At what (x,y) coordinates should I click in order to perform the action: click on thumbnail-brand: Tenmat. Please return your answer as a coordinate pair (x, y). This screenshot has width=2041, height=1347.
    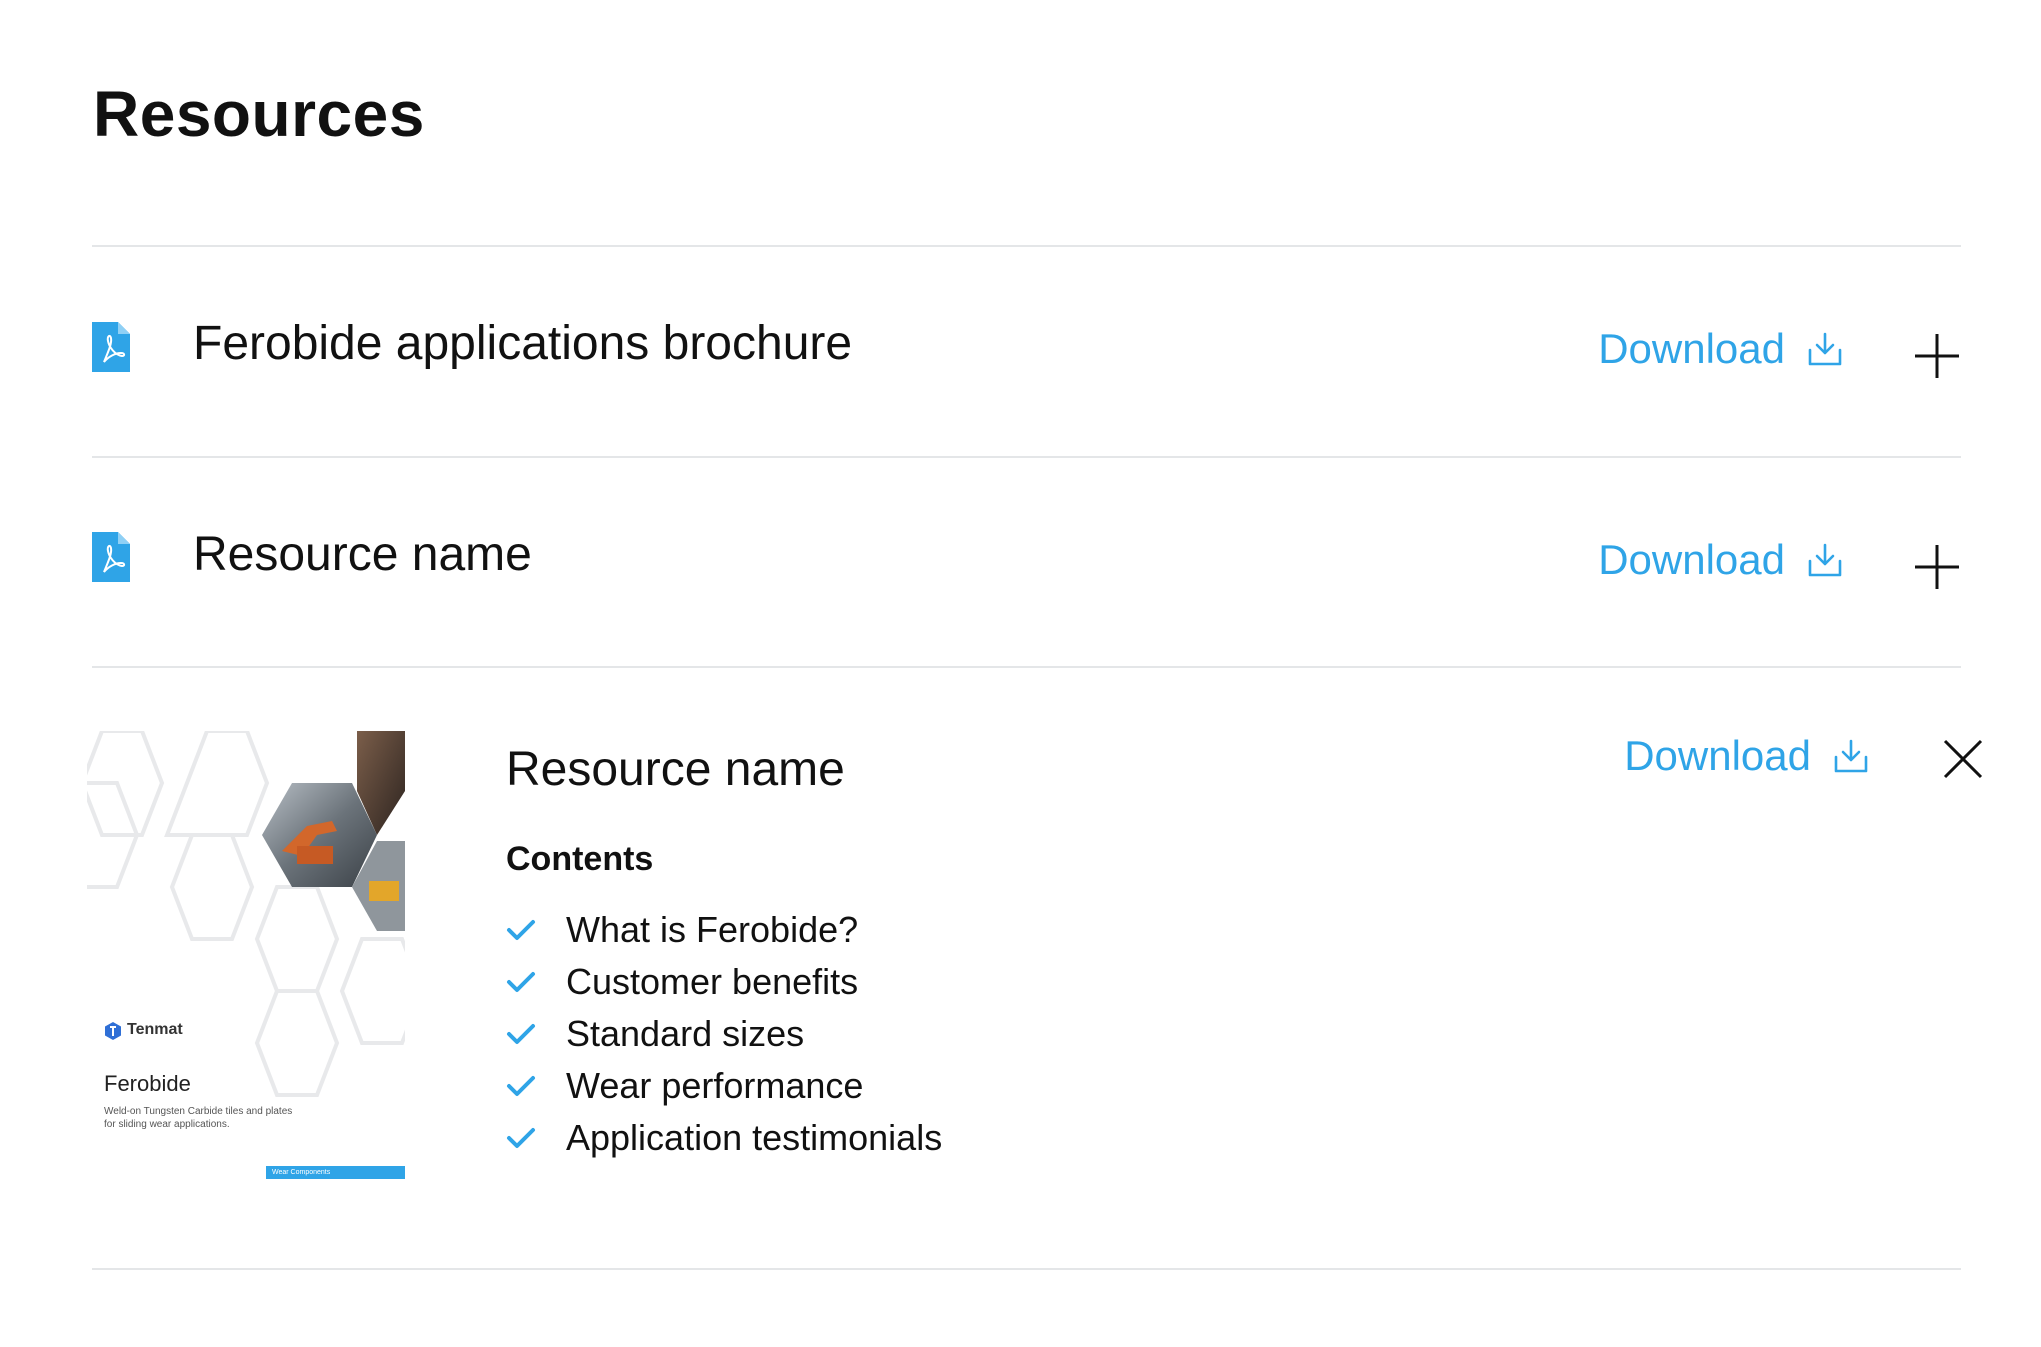
    Looking at the image, I should click on (155, 1029).